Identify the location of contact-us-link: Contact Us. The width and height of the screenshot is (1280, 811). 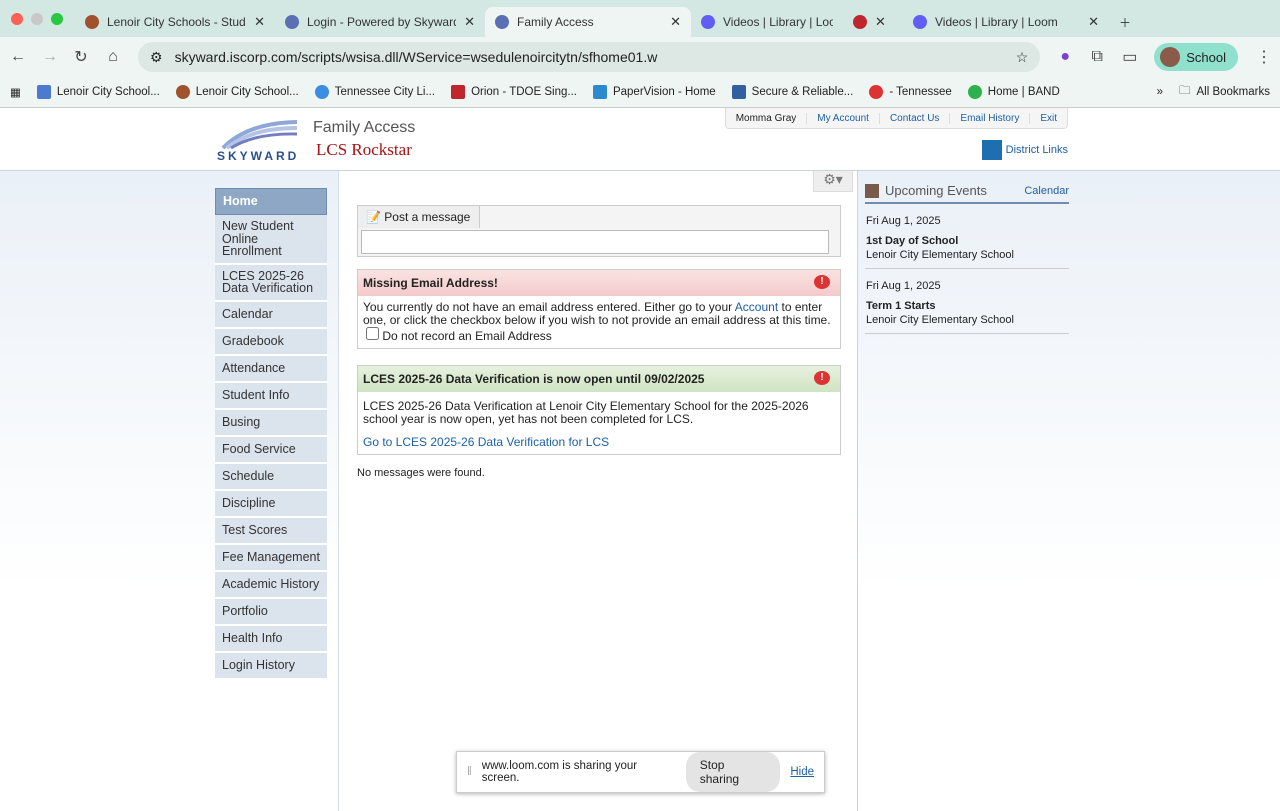
(913, 118).